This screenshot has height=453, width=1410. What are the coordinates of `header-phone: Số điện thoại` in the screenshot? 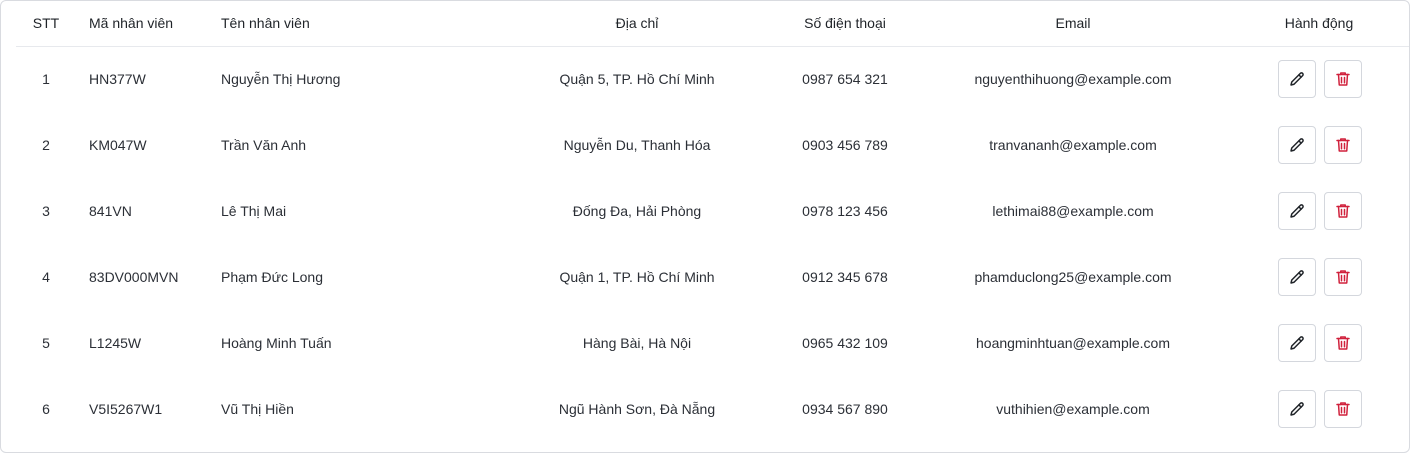 It's located at (845, 23).